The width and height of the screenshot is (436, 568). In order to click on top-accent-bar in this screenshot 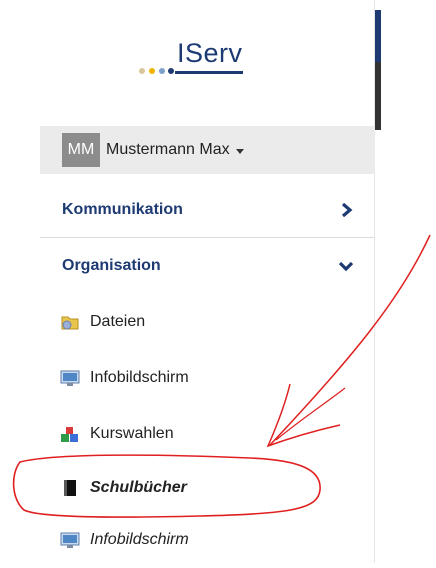, I will do `click(378, 36)`.